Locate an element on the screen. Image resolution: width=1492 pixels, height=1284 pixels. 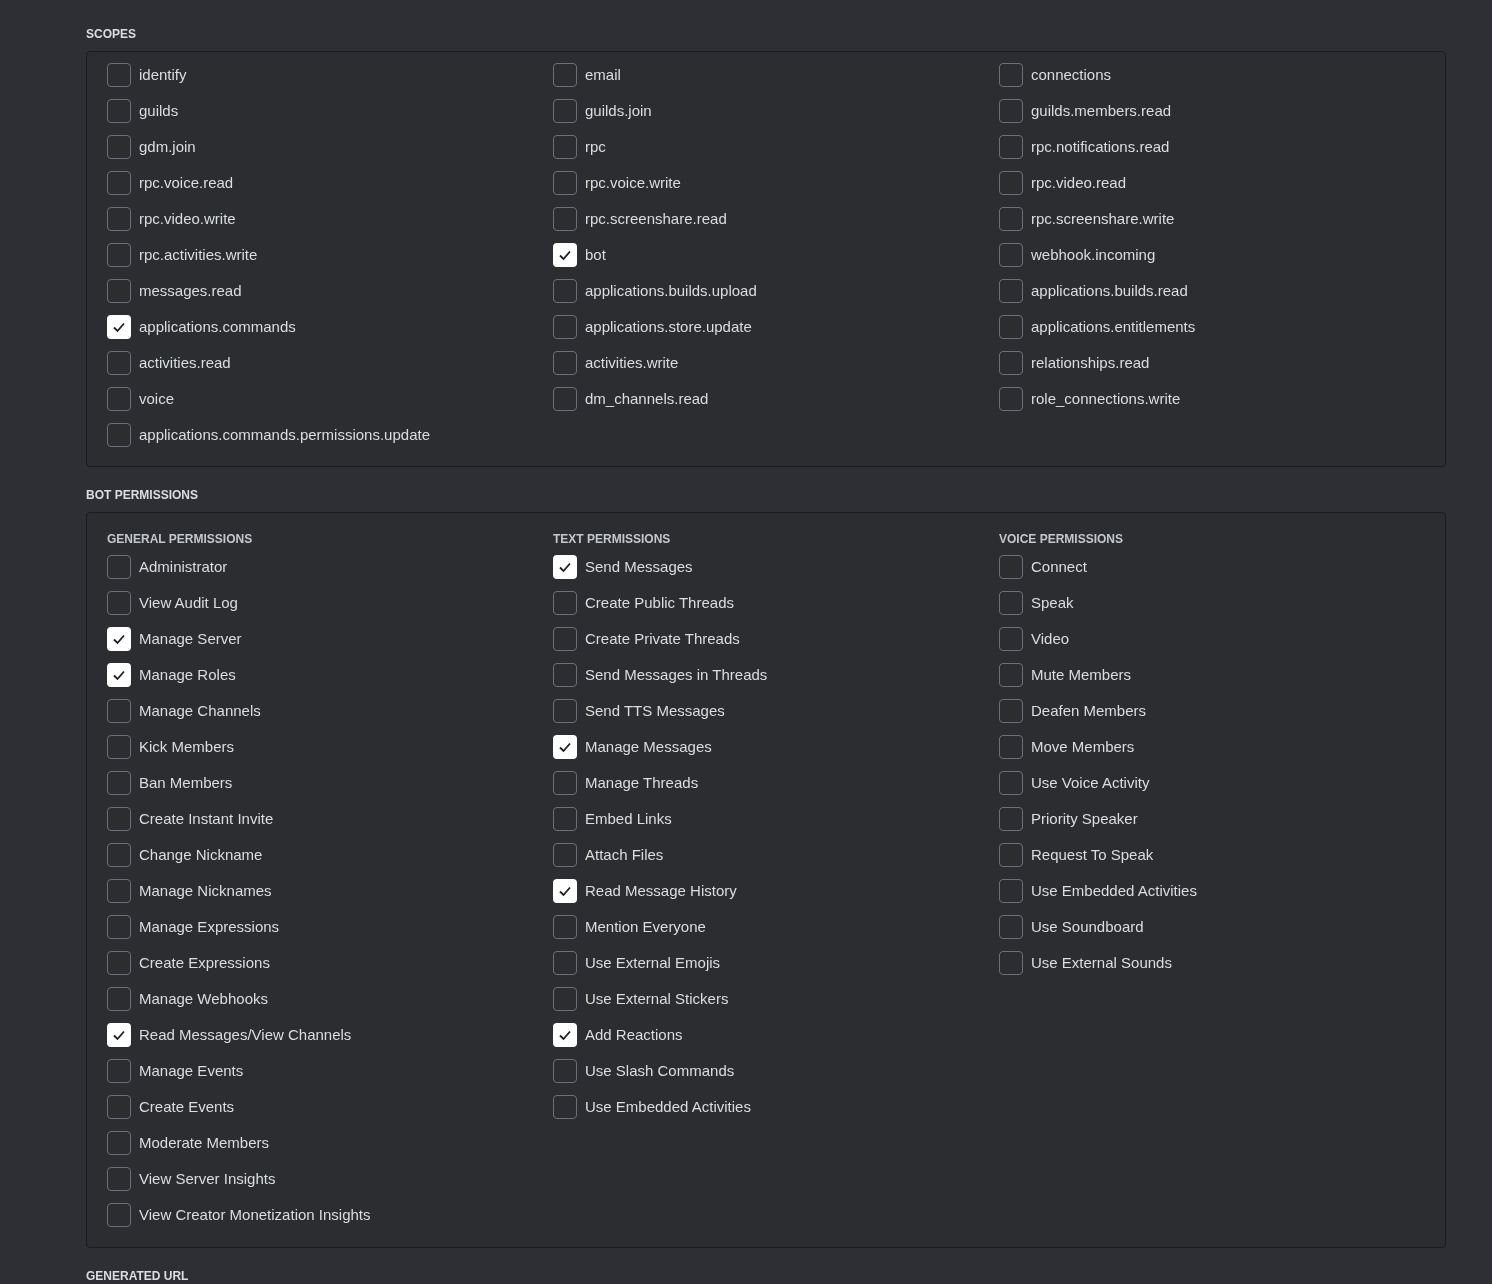
column-heading: VOICE PERMISSIONS is located at coordinates (1062, 539).